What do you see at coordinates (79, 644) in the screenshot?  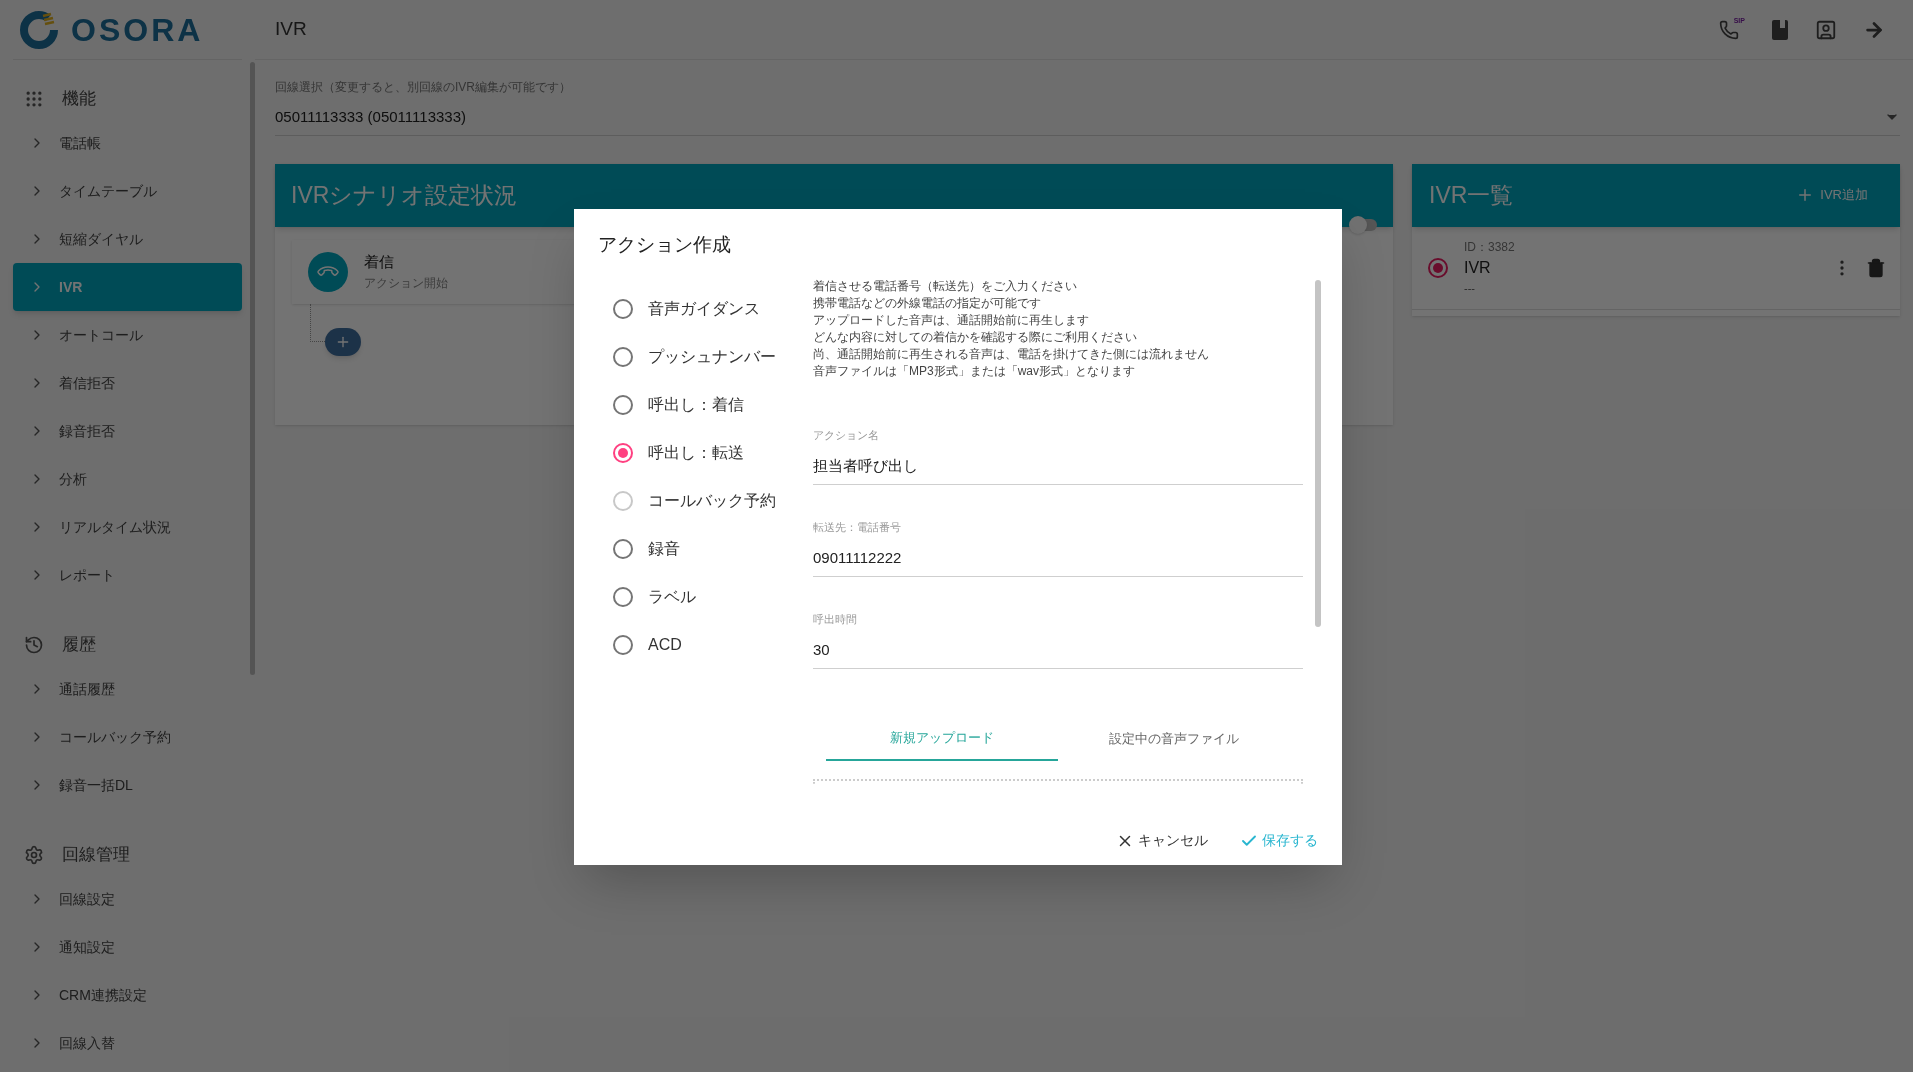 I see `section-title: 履歴` at bounding box center [79, 644].